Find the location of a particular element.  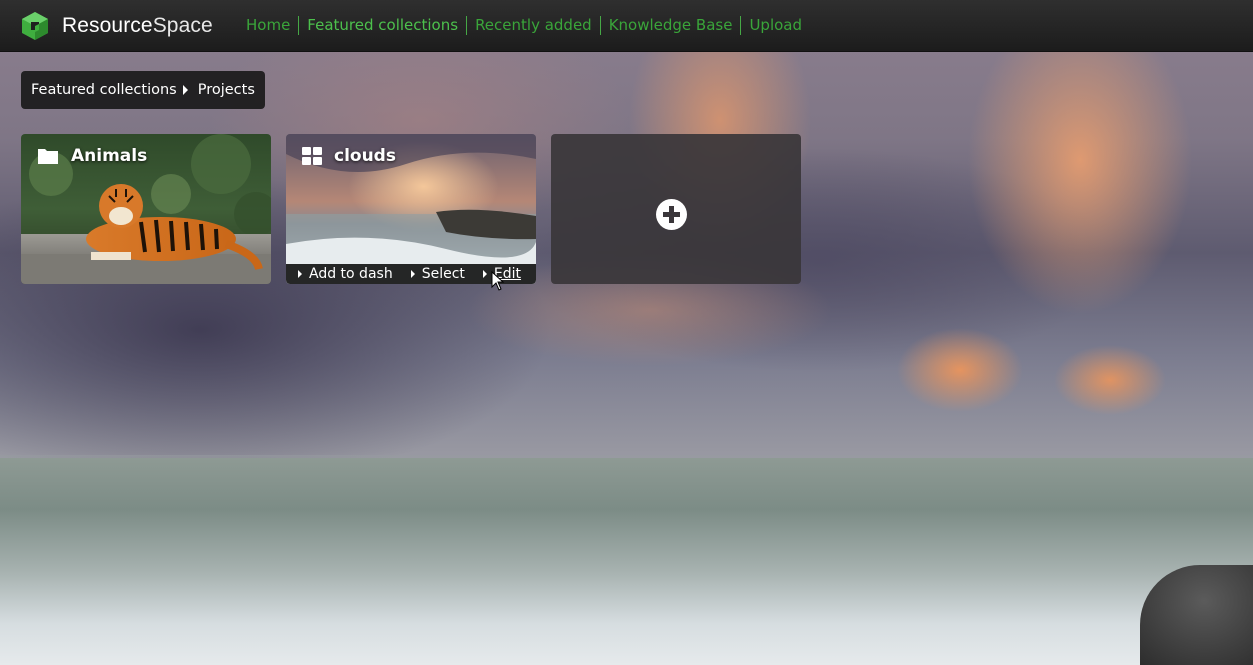

add-to-dash-link: Add to dash is located at coordinates (345, 274).